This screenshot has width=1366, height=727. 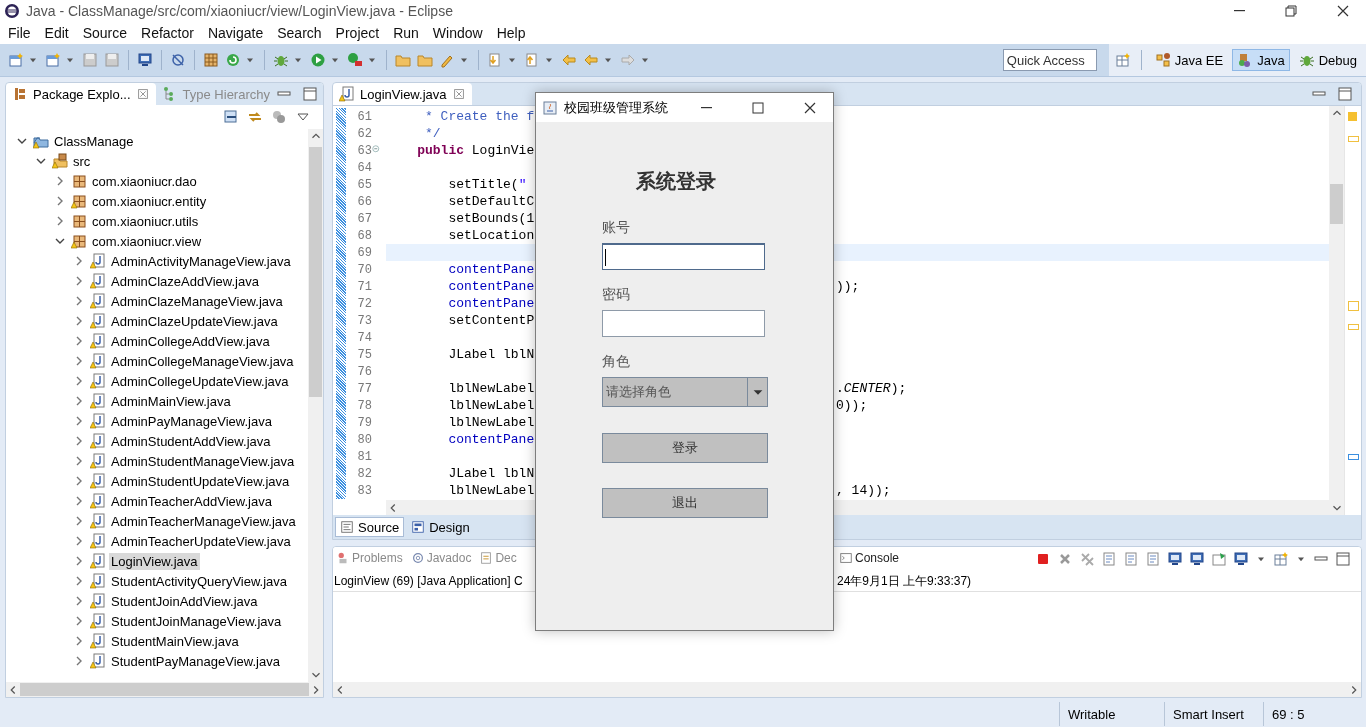 What do you see at coordinates (1189, 60) in the screenshot?
I see `perspective-button: Java EE` at bounding box center [1189, 60].